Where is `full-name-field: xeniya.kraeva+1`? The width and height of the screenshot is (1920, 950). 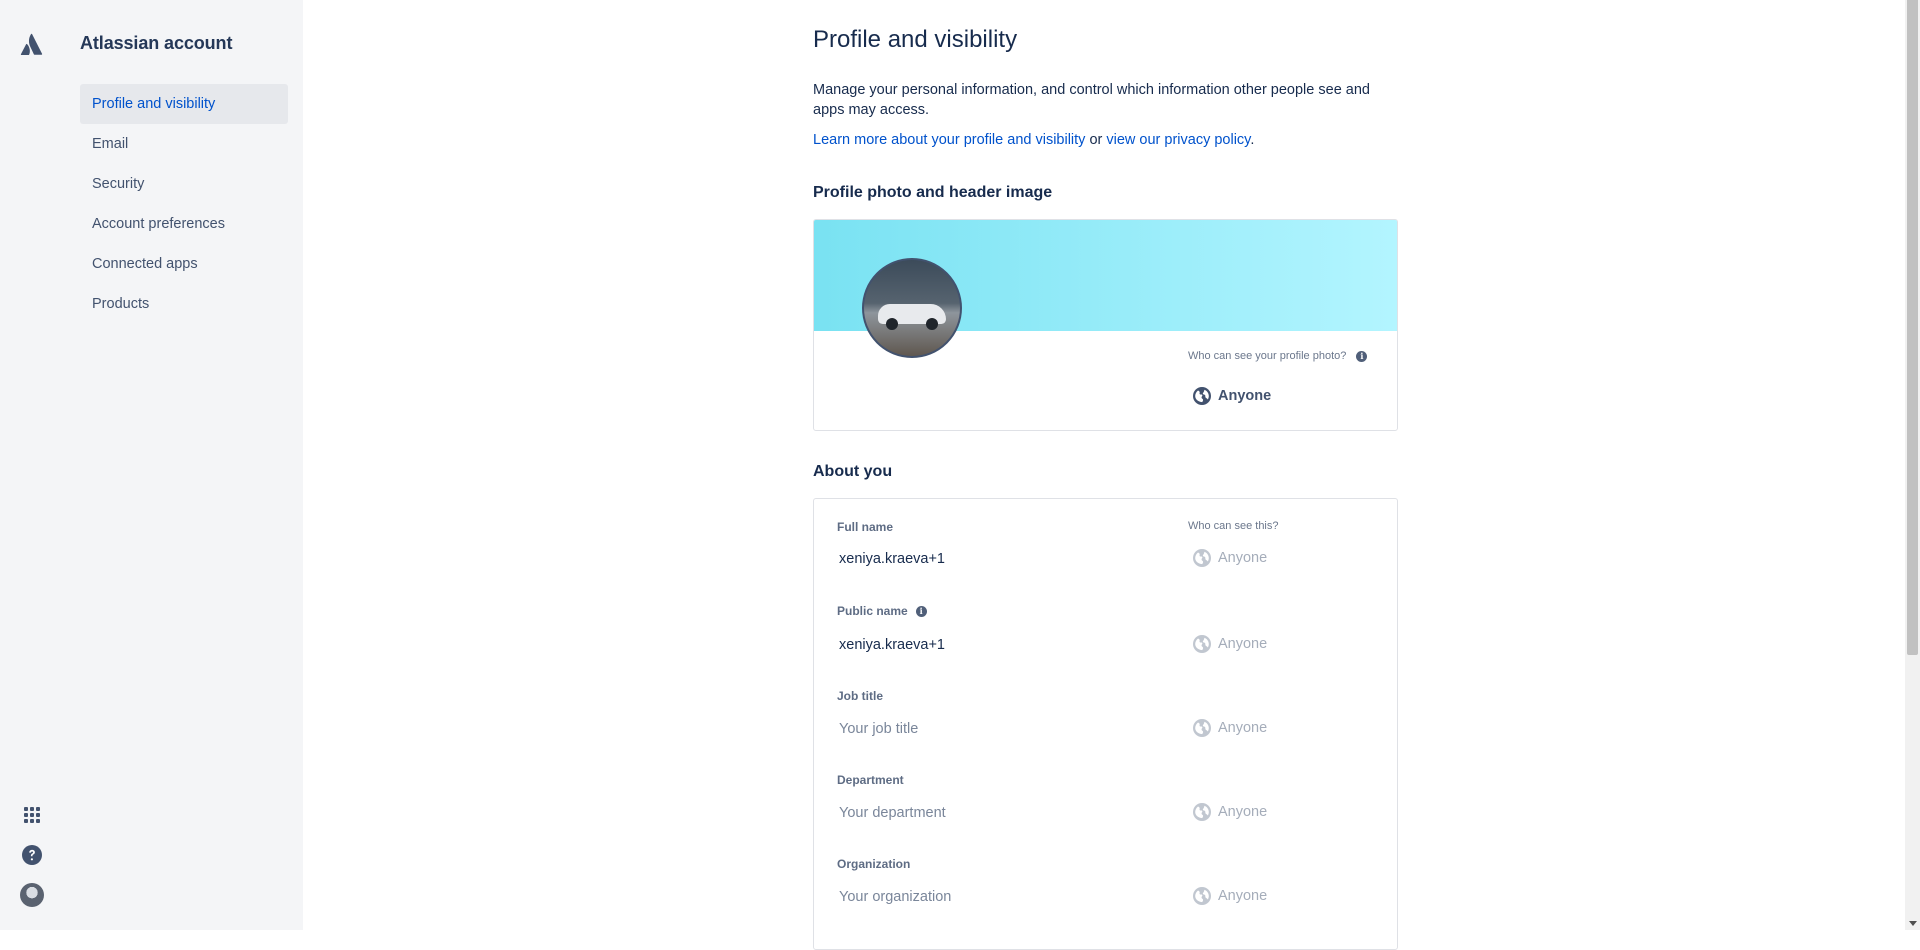 full-name-field: xeniya.kraeva+1 is located at coordinates (892, 559).